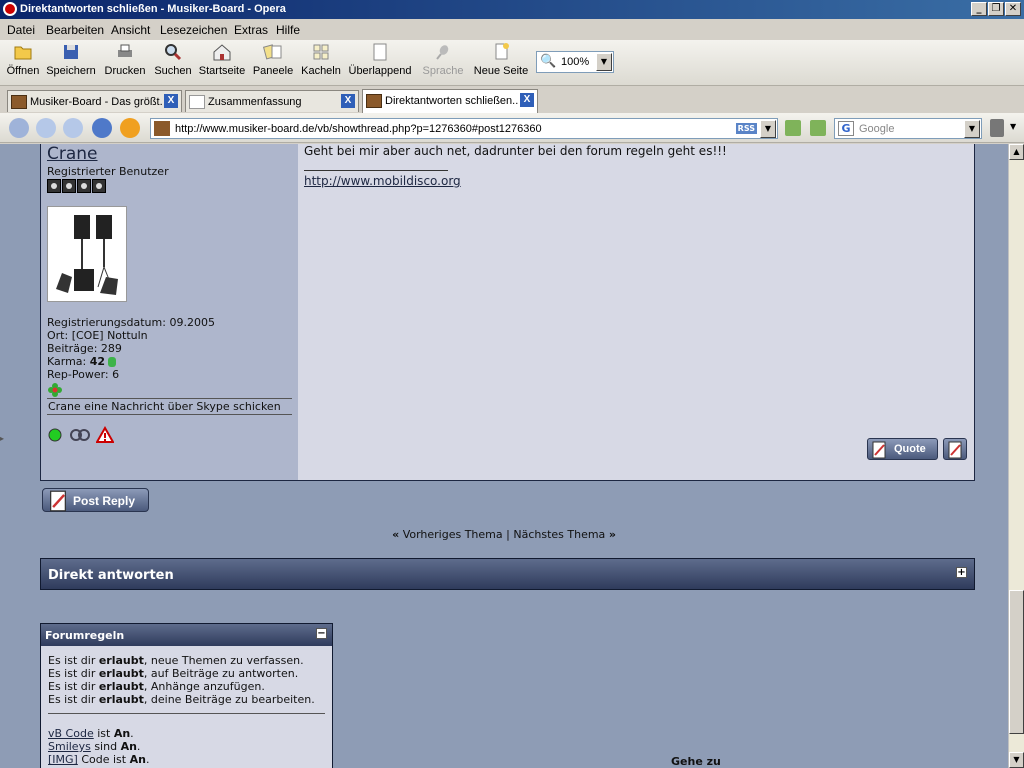  What do you see at coordinates (818, 128) in the screenshot?
I see `bookmark-icon` at bounding box center [818, 128].